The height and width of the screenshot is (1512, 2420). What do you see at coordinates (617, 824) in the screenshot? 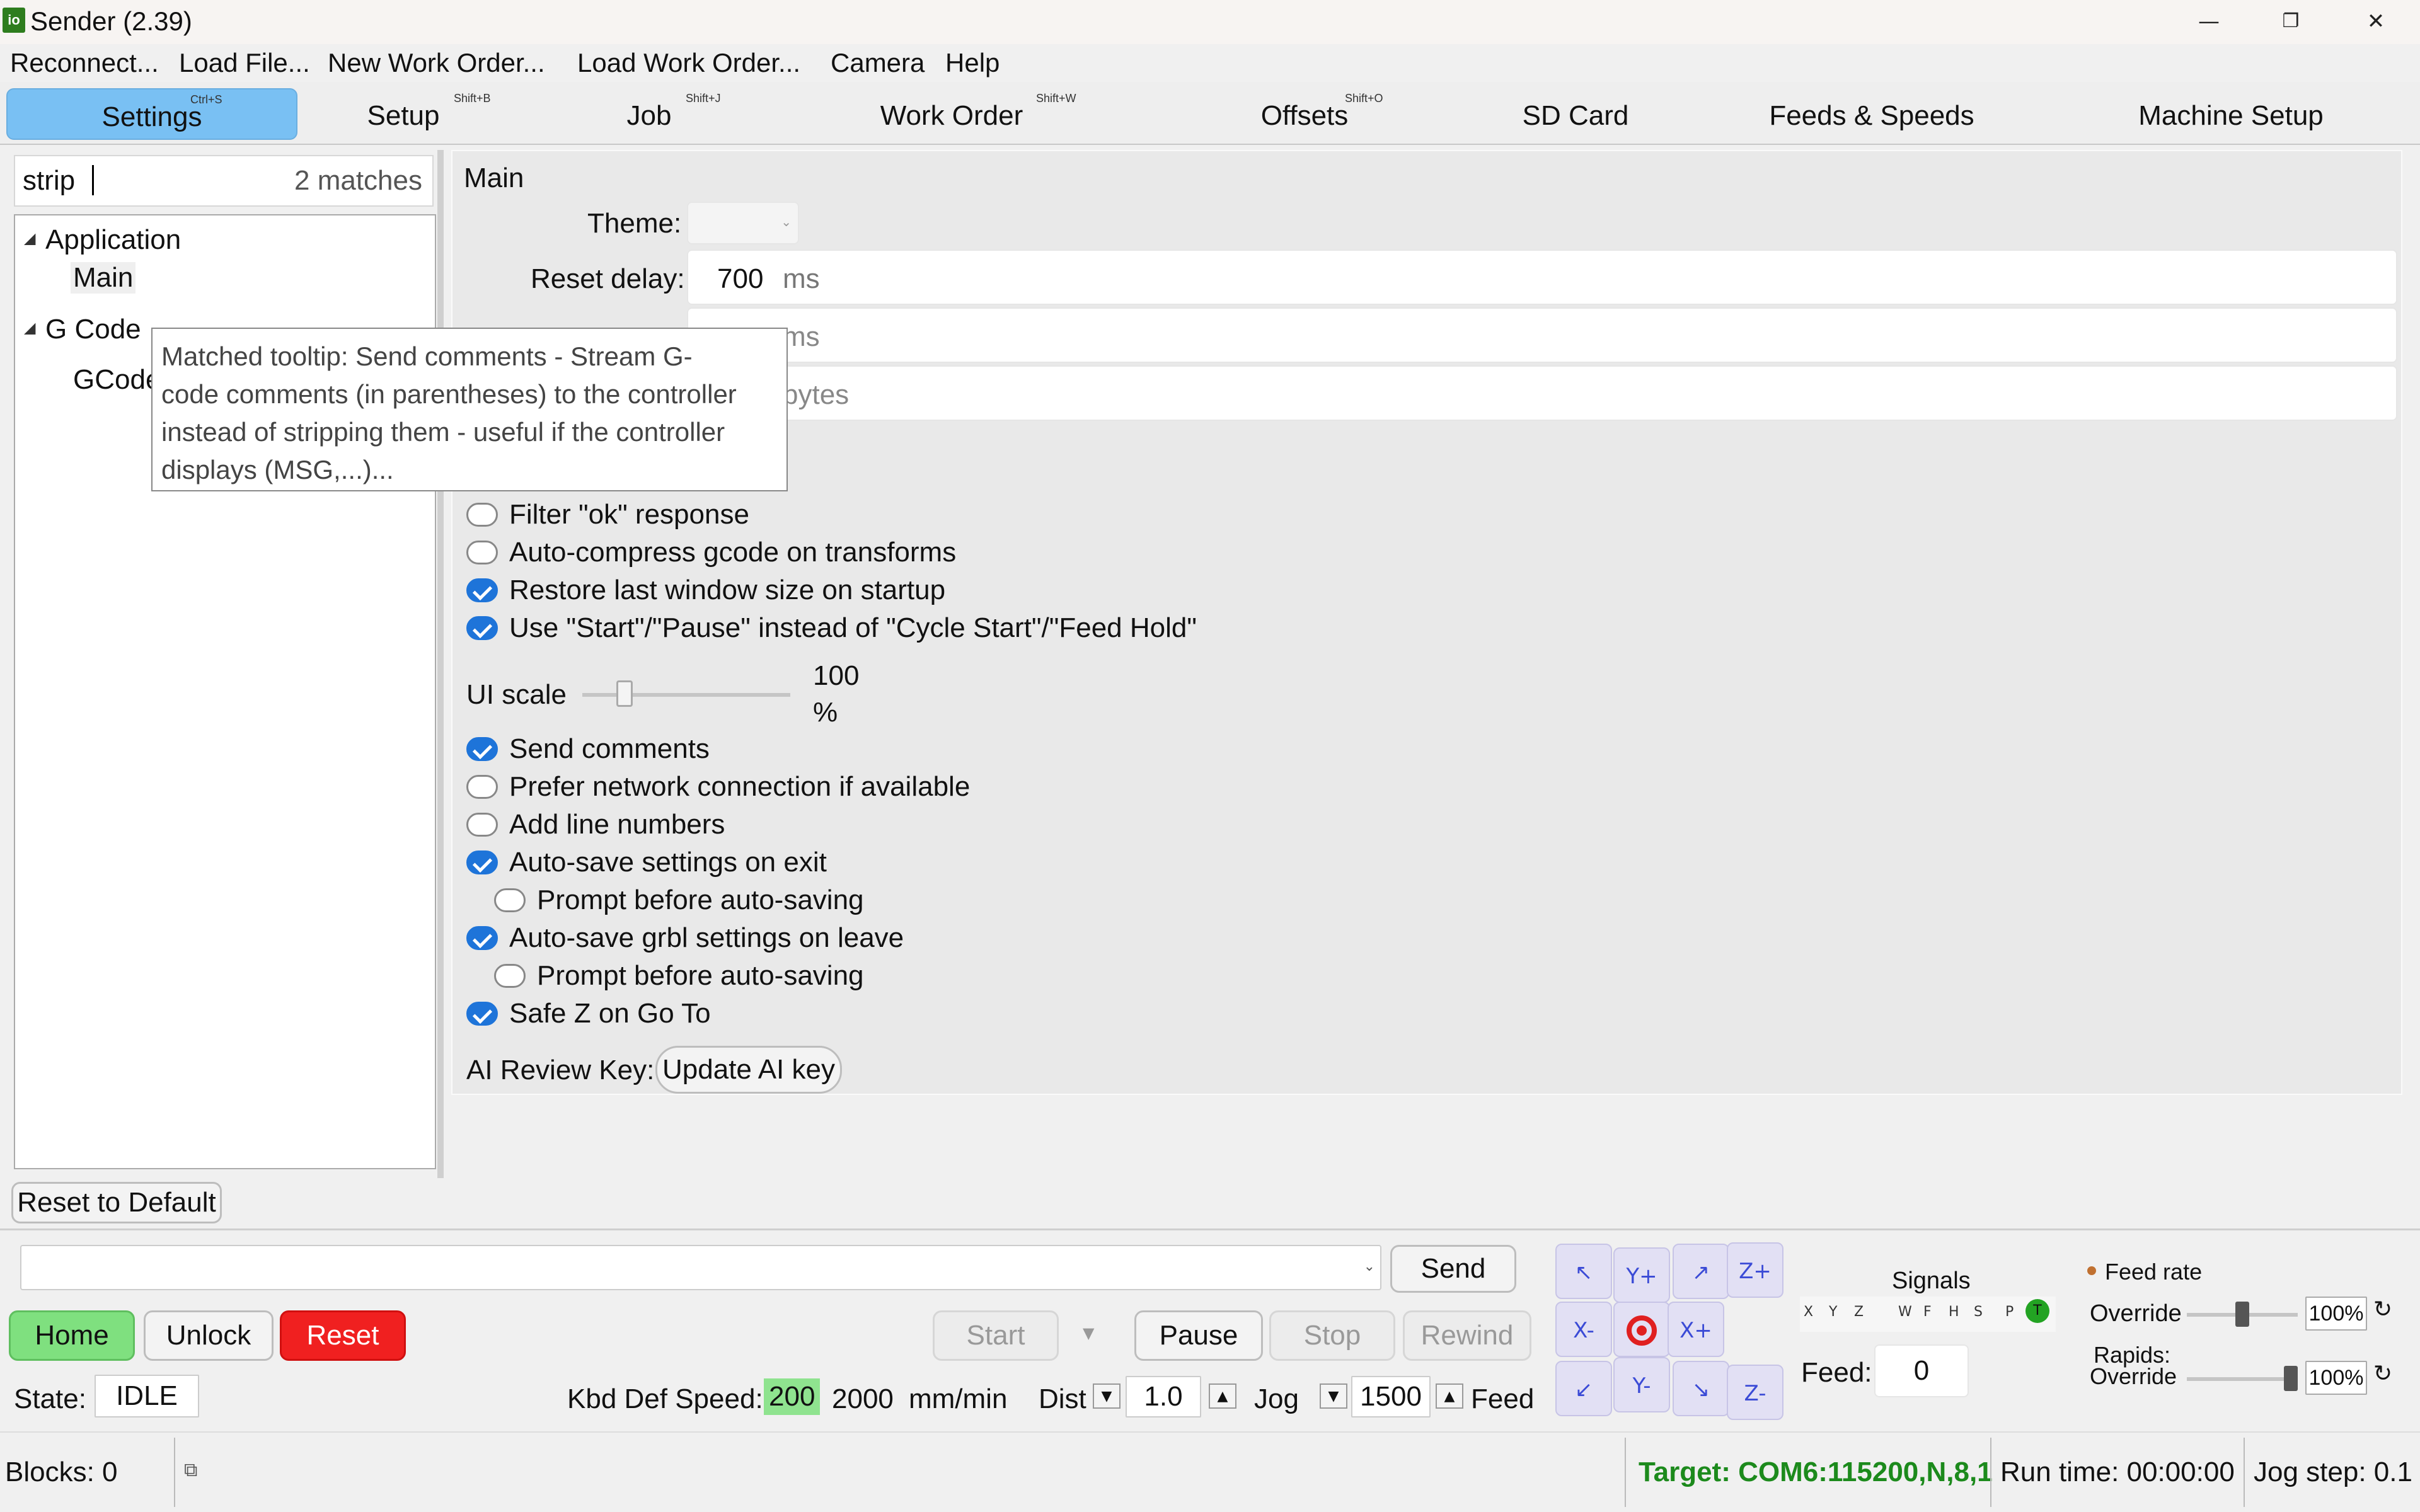
I see `checkbox-label: Add line numbers` at bounding box center [617, 824].